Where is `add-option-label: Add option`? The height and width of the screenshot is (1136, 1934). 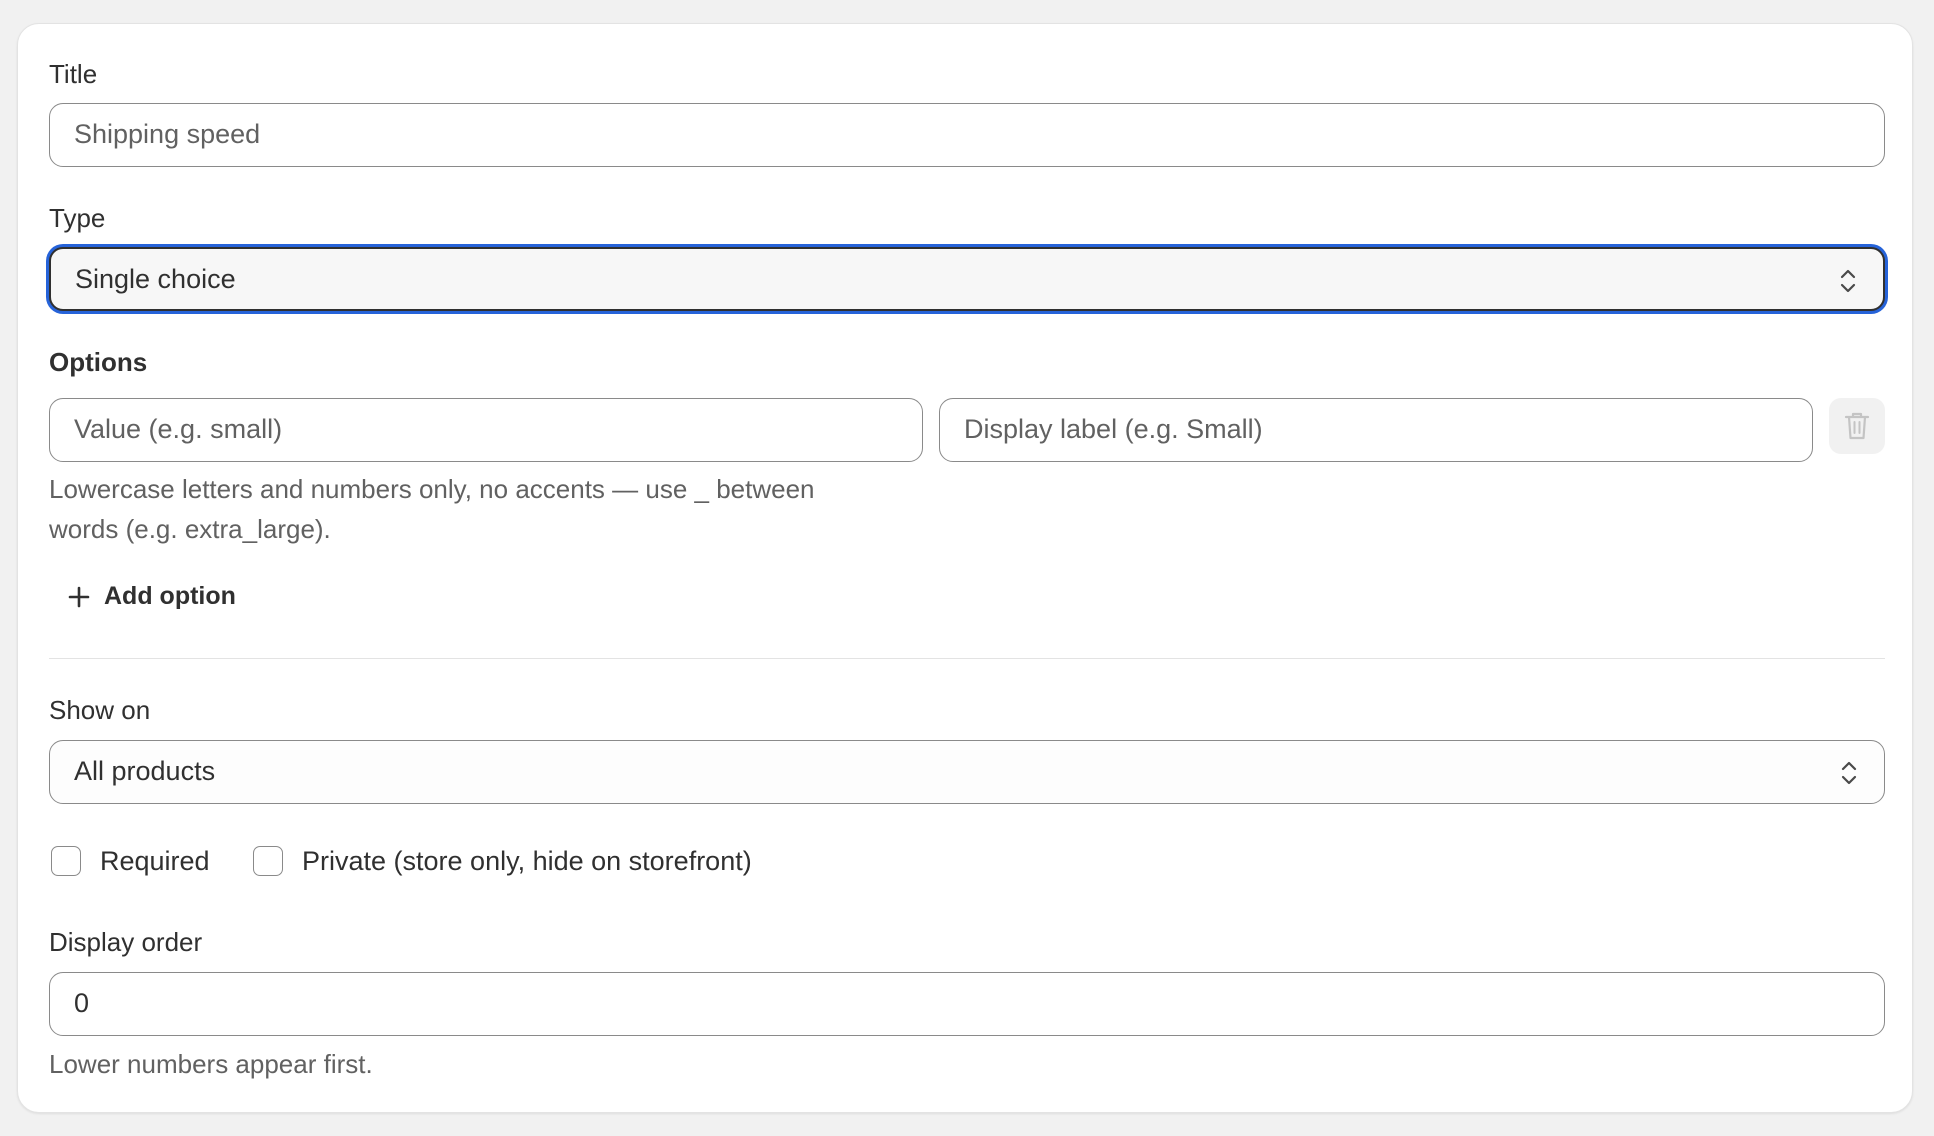 add-option-label: Add option is located at coordinates (170, 596).